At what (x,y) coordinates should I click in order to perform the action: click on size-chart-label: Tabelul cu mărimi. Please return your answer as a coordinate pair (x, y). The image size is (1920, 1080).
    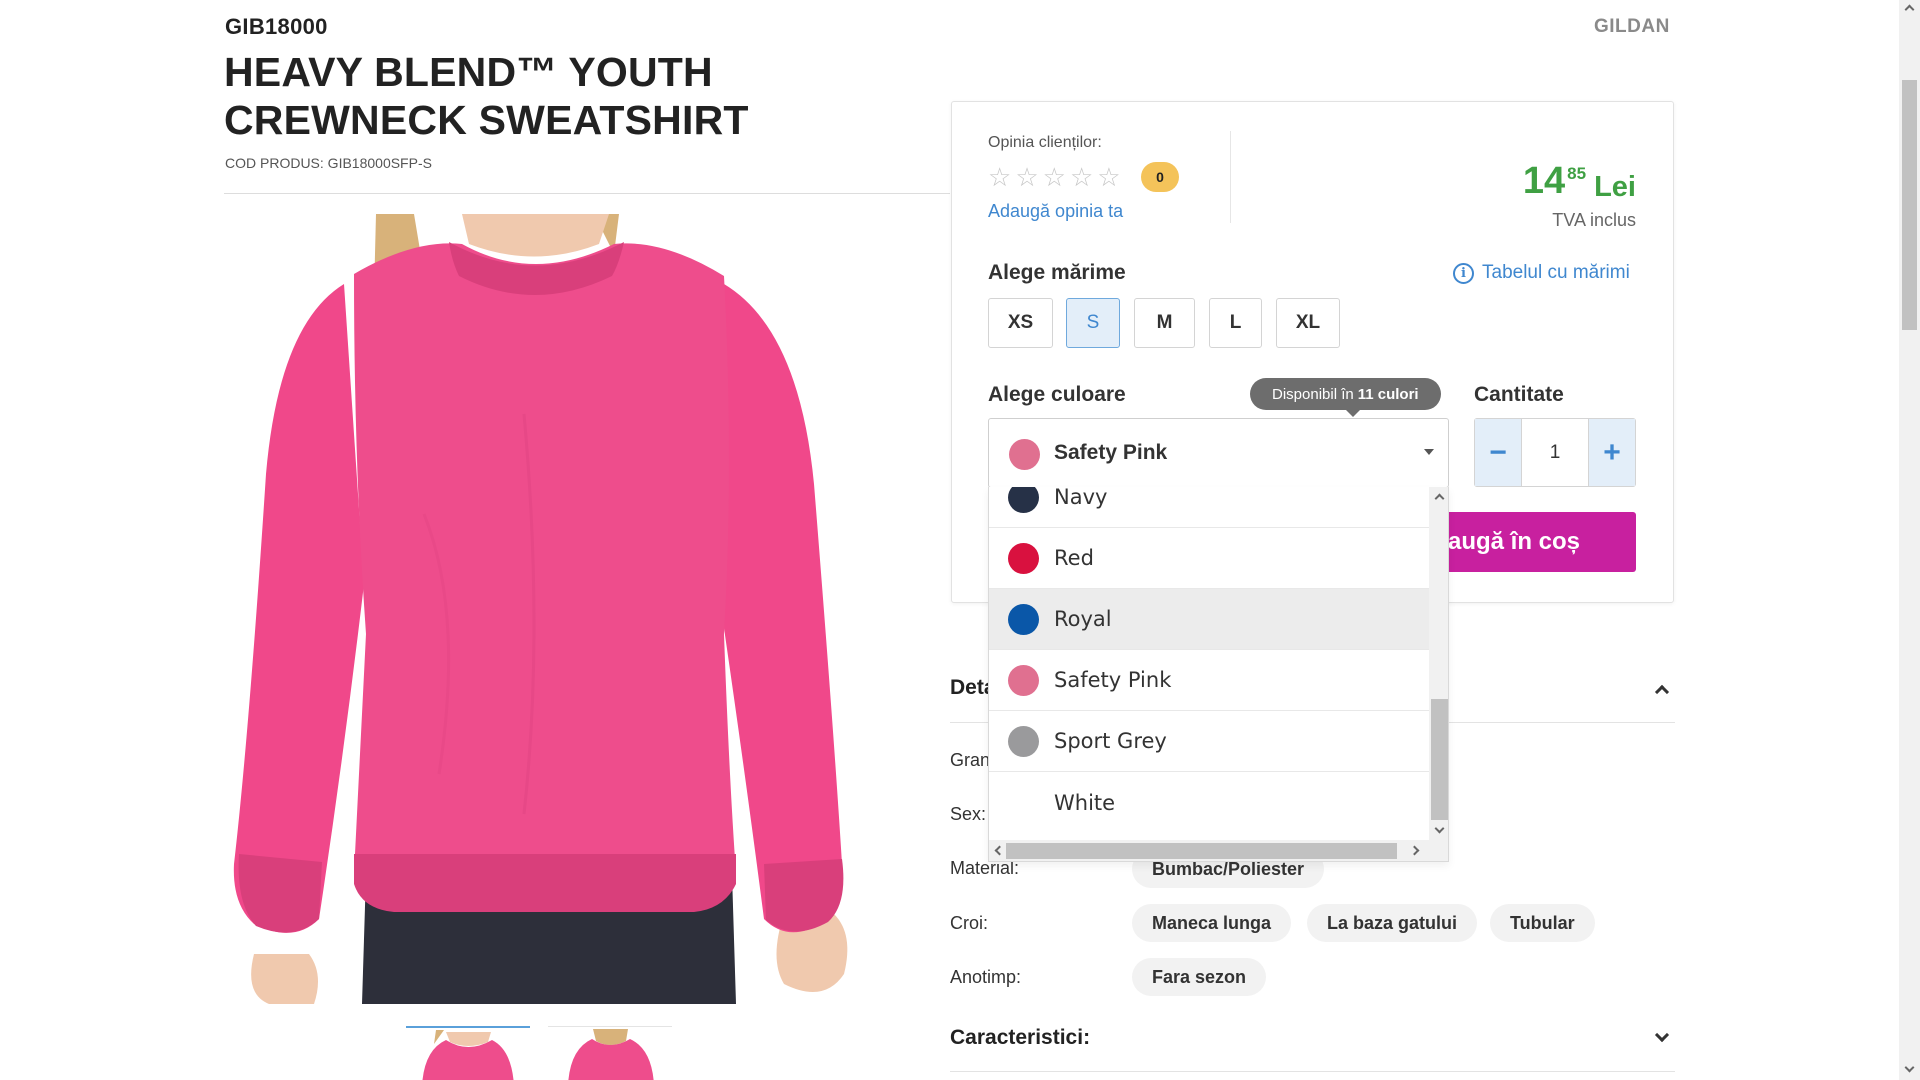
    Looking at the image, I should click on (1556, 272).